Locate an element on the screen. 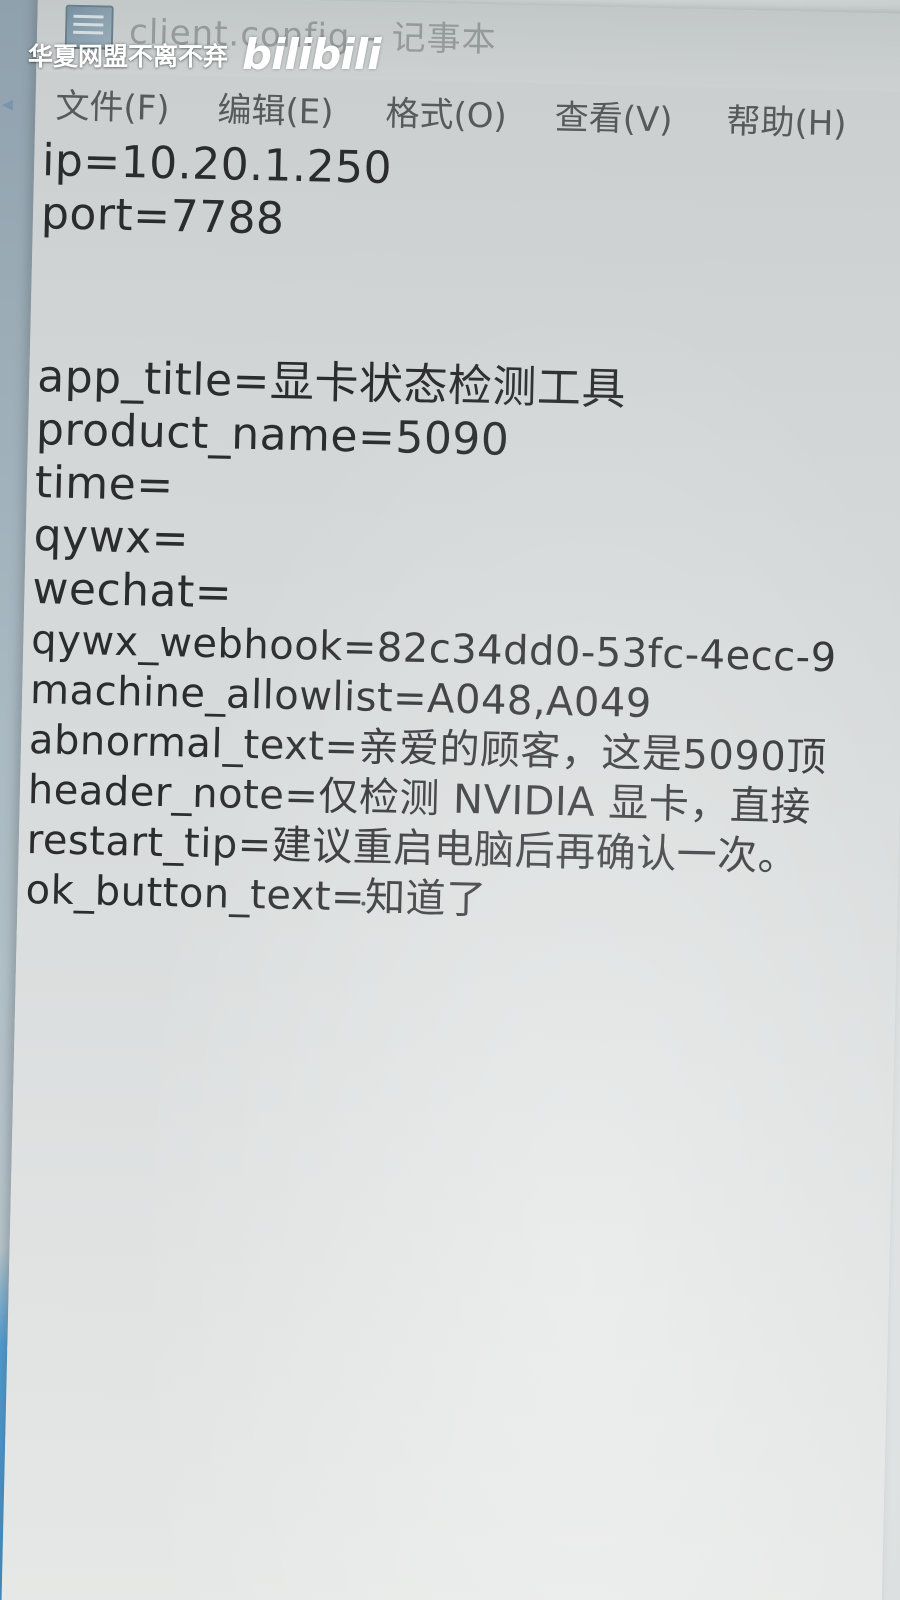  bilibili-logo: bilibili is located at coordinates (312, 54).